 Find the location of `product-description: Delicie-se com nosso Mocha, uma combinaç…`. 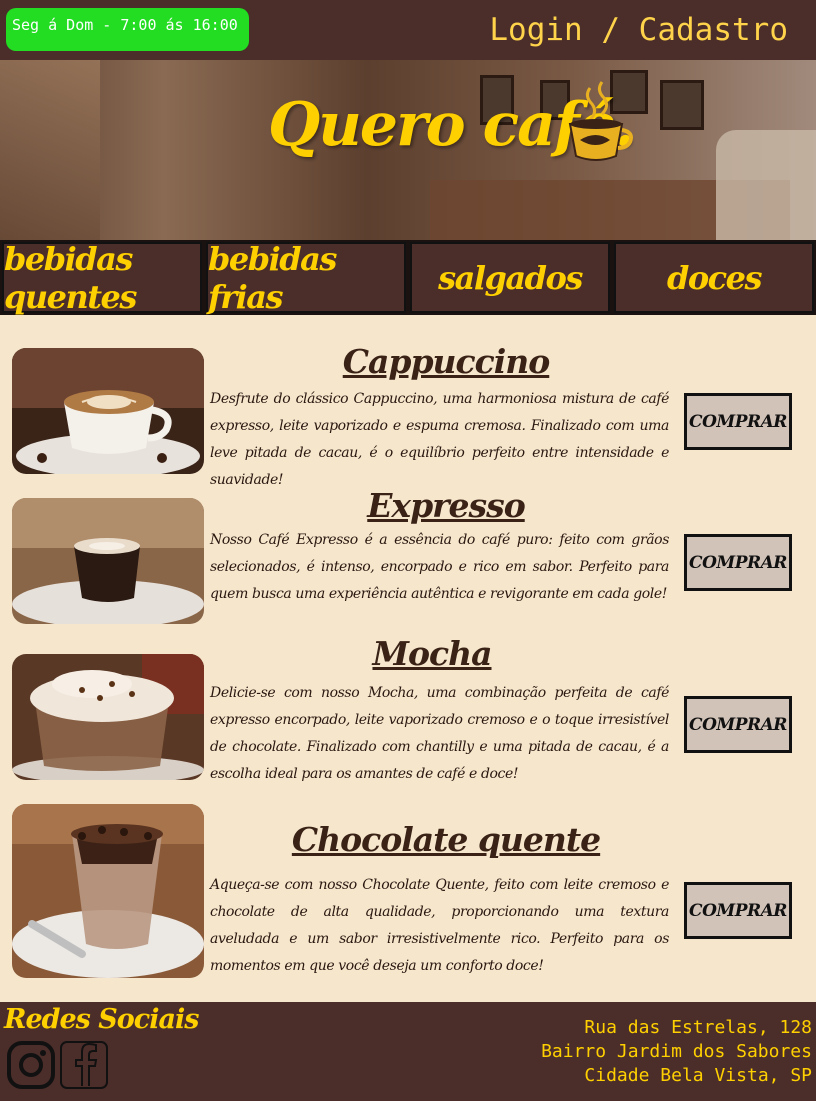

product-description: Delicie-se com nosso Mocha, uma combinaç… is located at coordinates (439, 733).